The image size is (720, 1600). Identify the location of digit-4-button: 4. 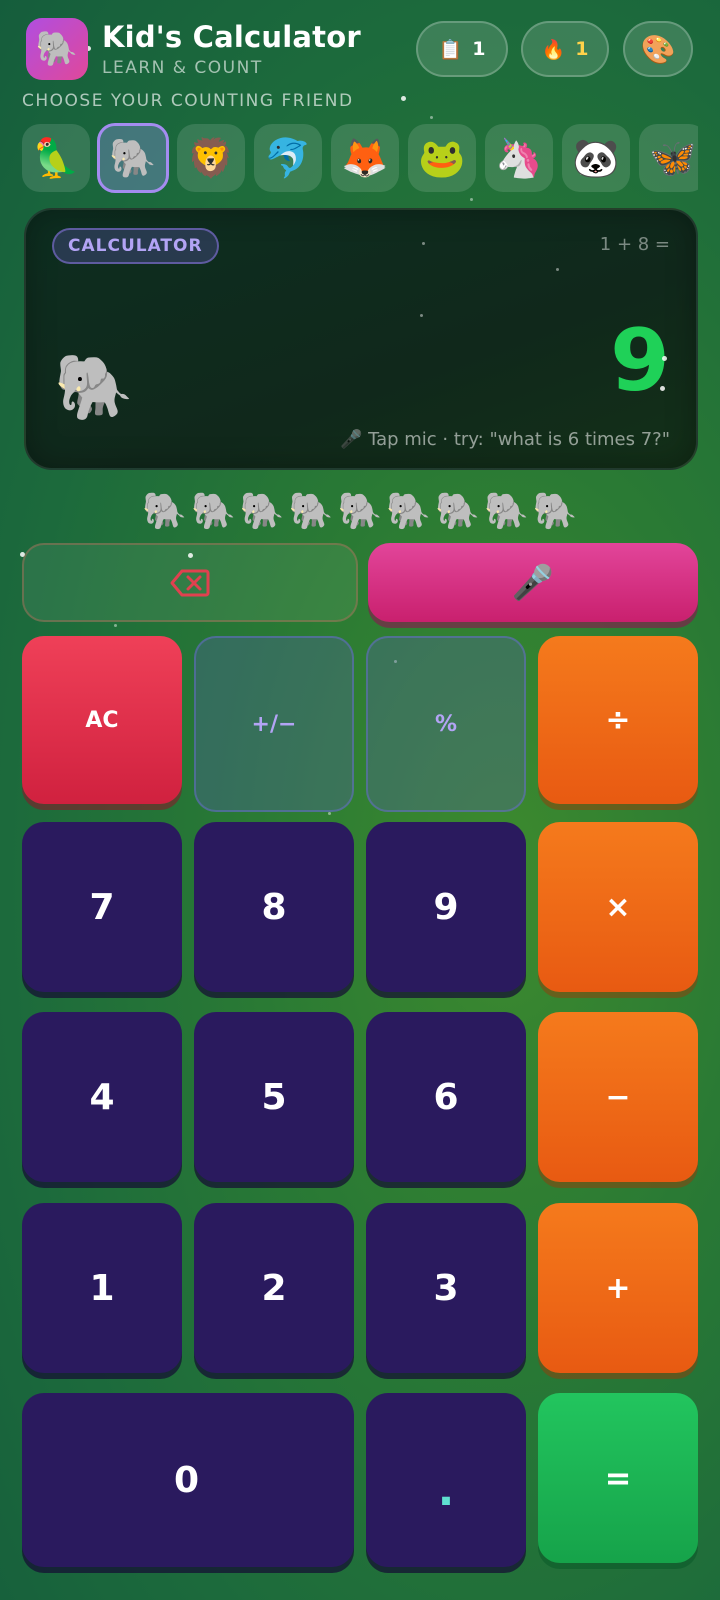
(102, 1097).